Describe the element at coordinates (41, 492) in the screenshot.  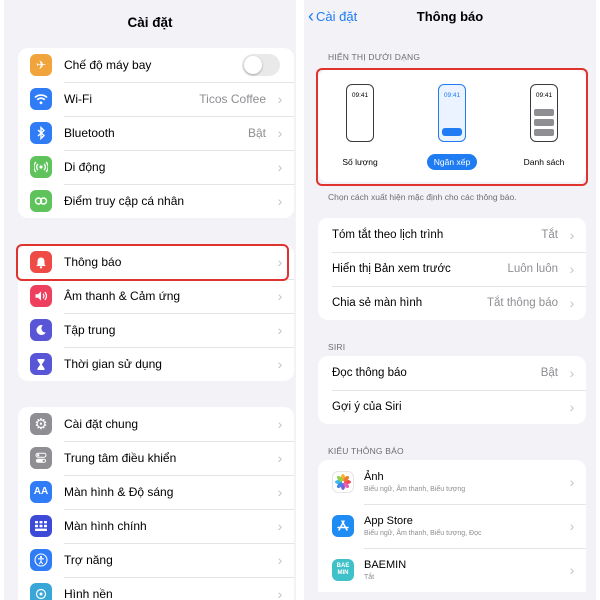
I see `text-size-icon: AA` at that location.